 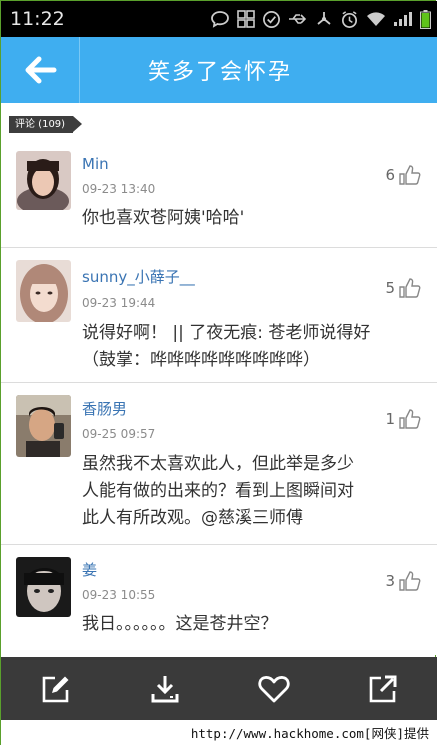 I want to click on download-button, so click(x=164, y=688).